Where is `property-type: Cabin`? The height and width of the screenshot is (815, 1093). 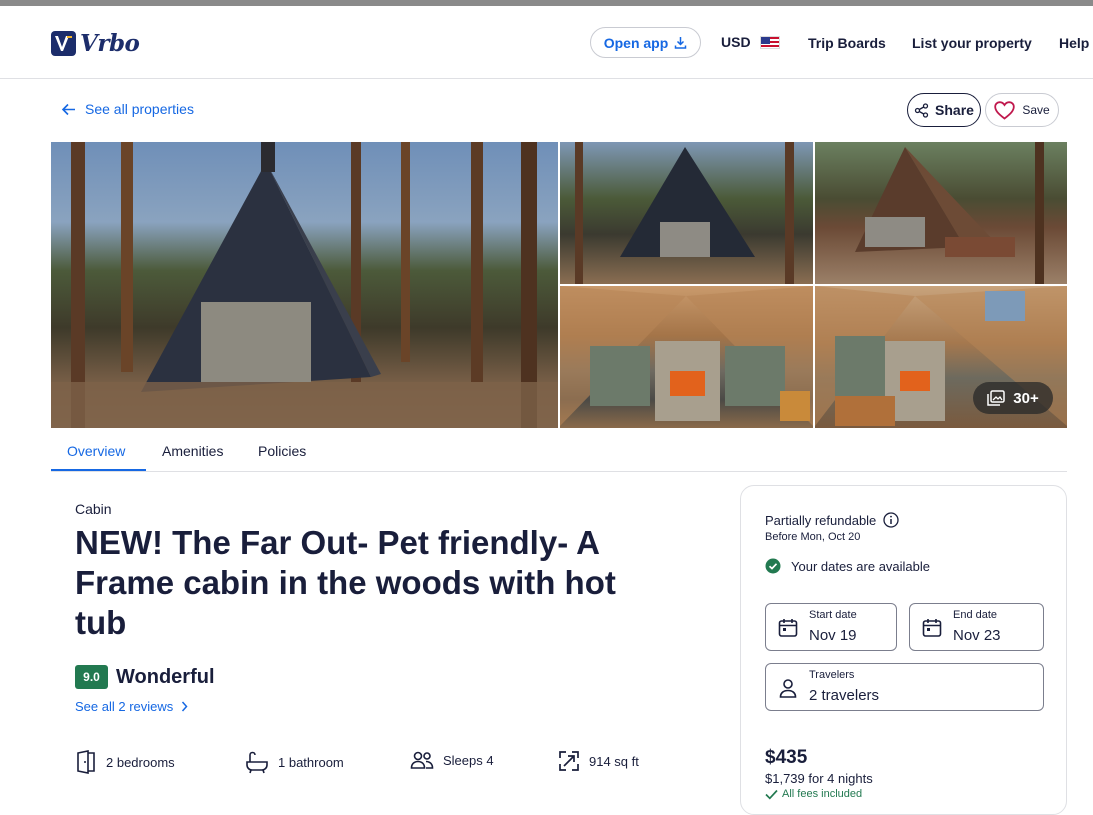
property-type: Cabin is located at coordinates (93, 509).